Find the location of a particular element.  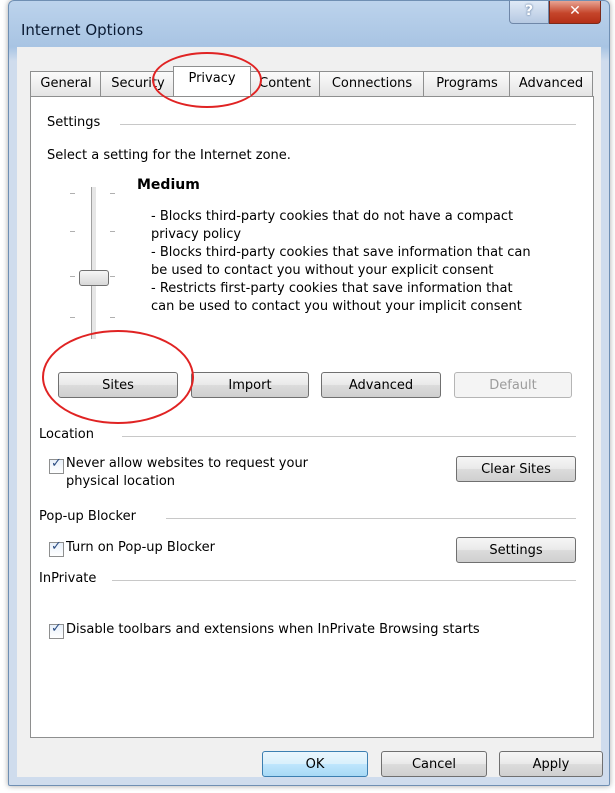

apply-button: Apply is located at coordinates (551, 764).